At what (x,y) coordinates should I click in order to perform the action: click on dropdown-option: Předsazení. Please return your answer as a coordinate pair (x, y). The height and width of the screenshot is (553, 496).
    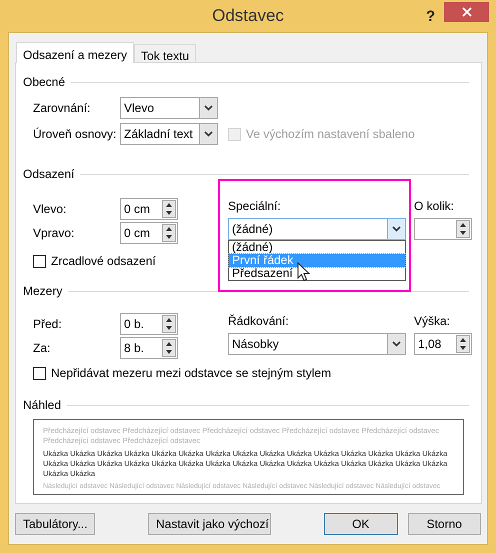
    Looking at the image, I should click on (317, 273).